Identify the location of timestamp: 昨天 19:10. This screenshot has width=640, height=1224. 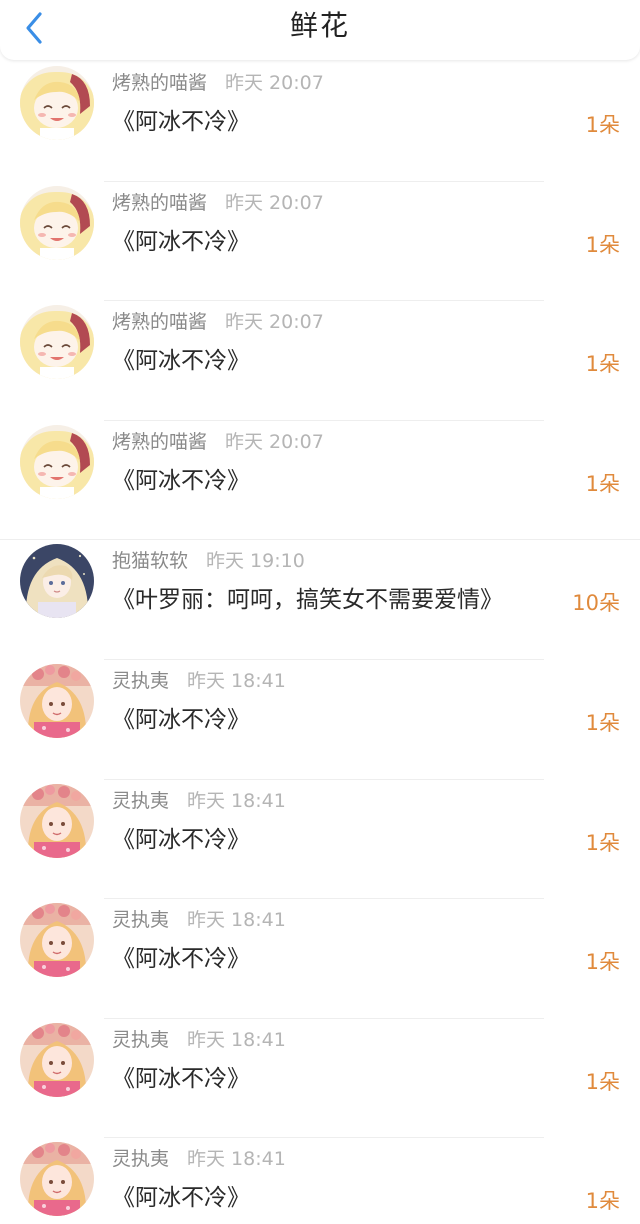
(255, 561).